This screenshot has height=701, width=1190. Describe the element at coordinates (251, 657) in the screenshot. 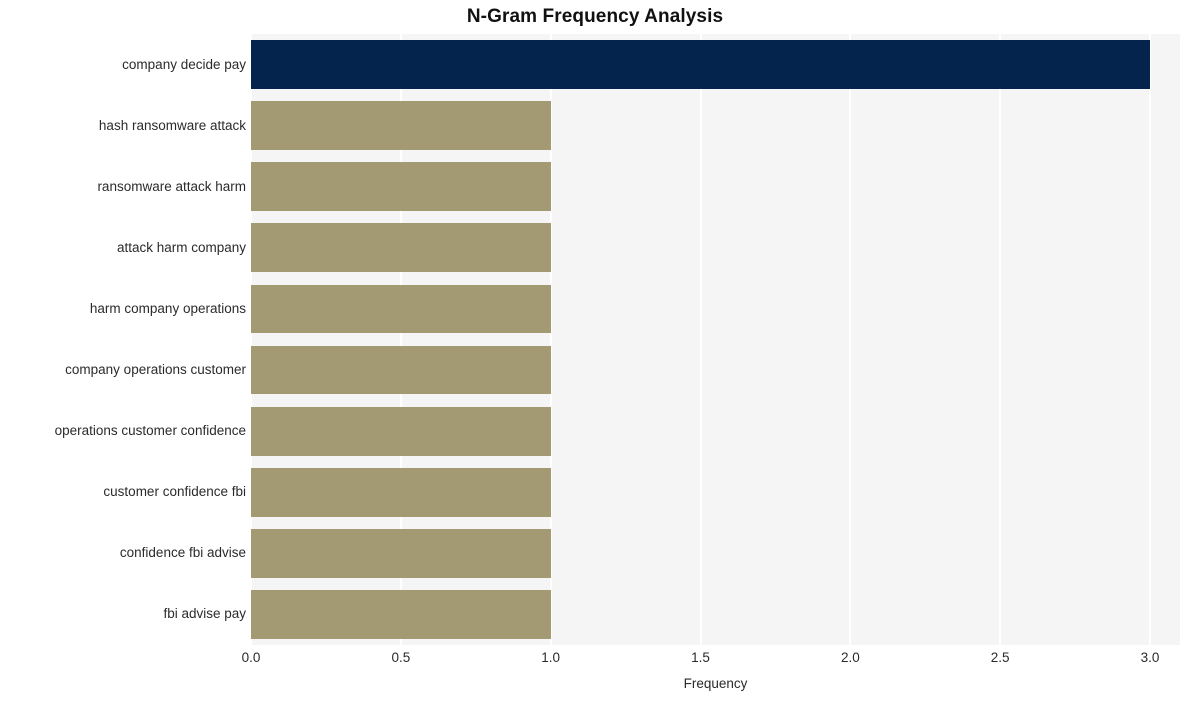

I see `x-tick-label: 0.0` at that location.